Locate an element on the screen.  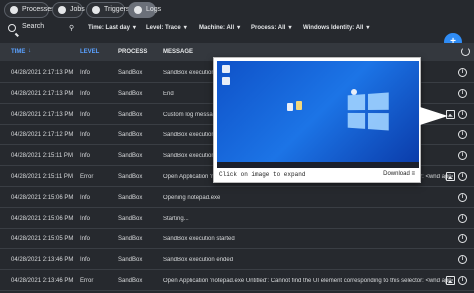
refresh-icon is located at coordinates (465, 51).